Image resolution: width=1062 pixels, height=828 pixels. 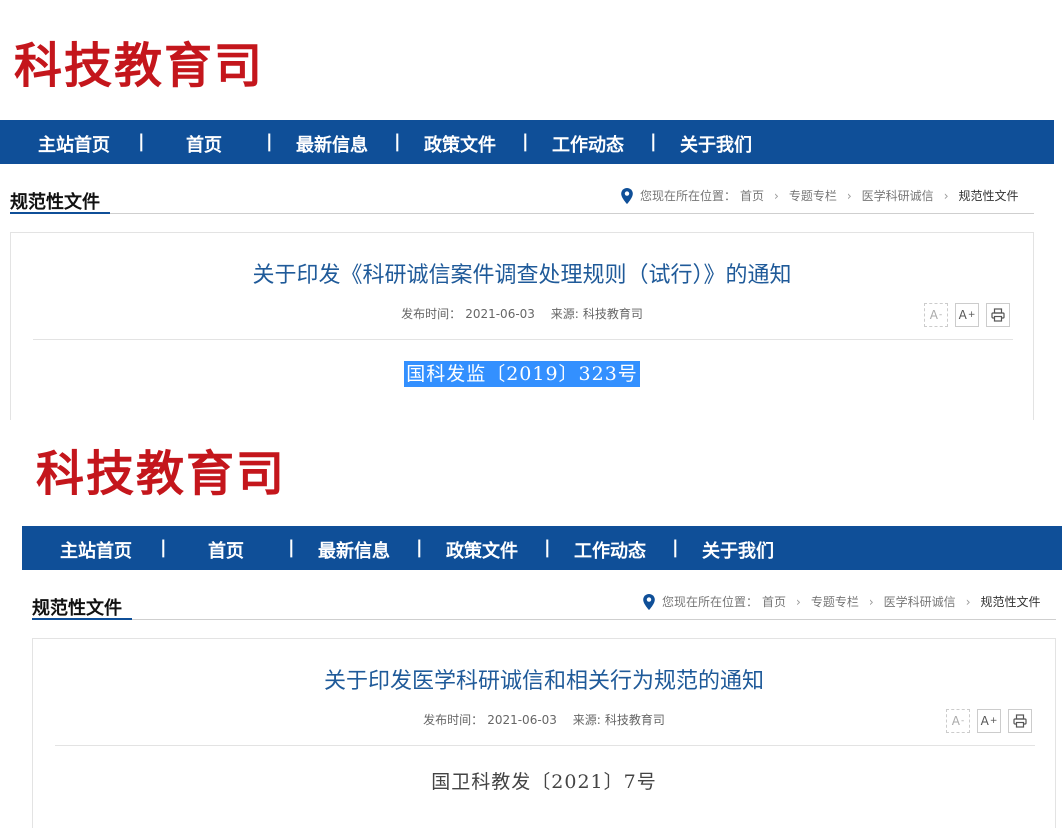 What do you see at coordinates (522, 275) in the screenshot?
I see `article-title: 关于印发《科研诚信案件调查处理规则（试行）》的通知` at bounding box center [522, 275].